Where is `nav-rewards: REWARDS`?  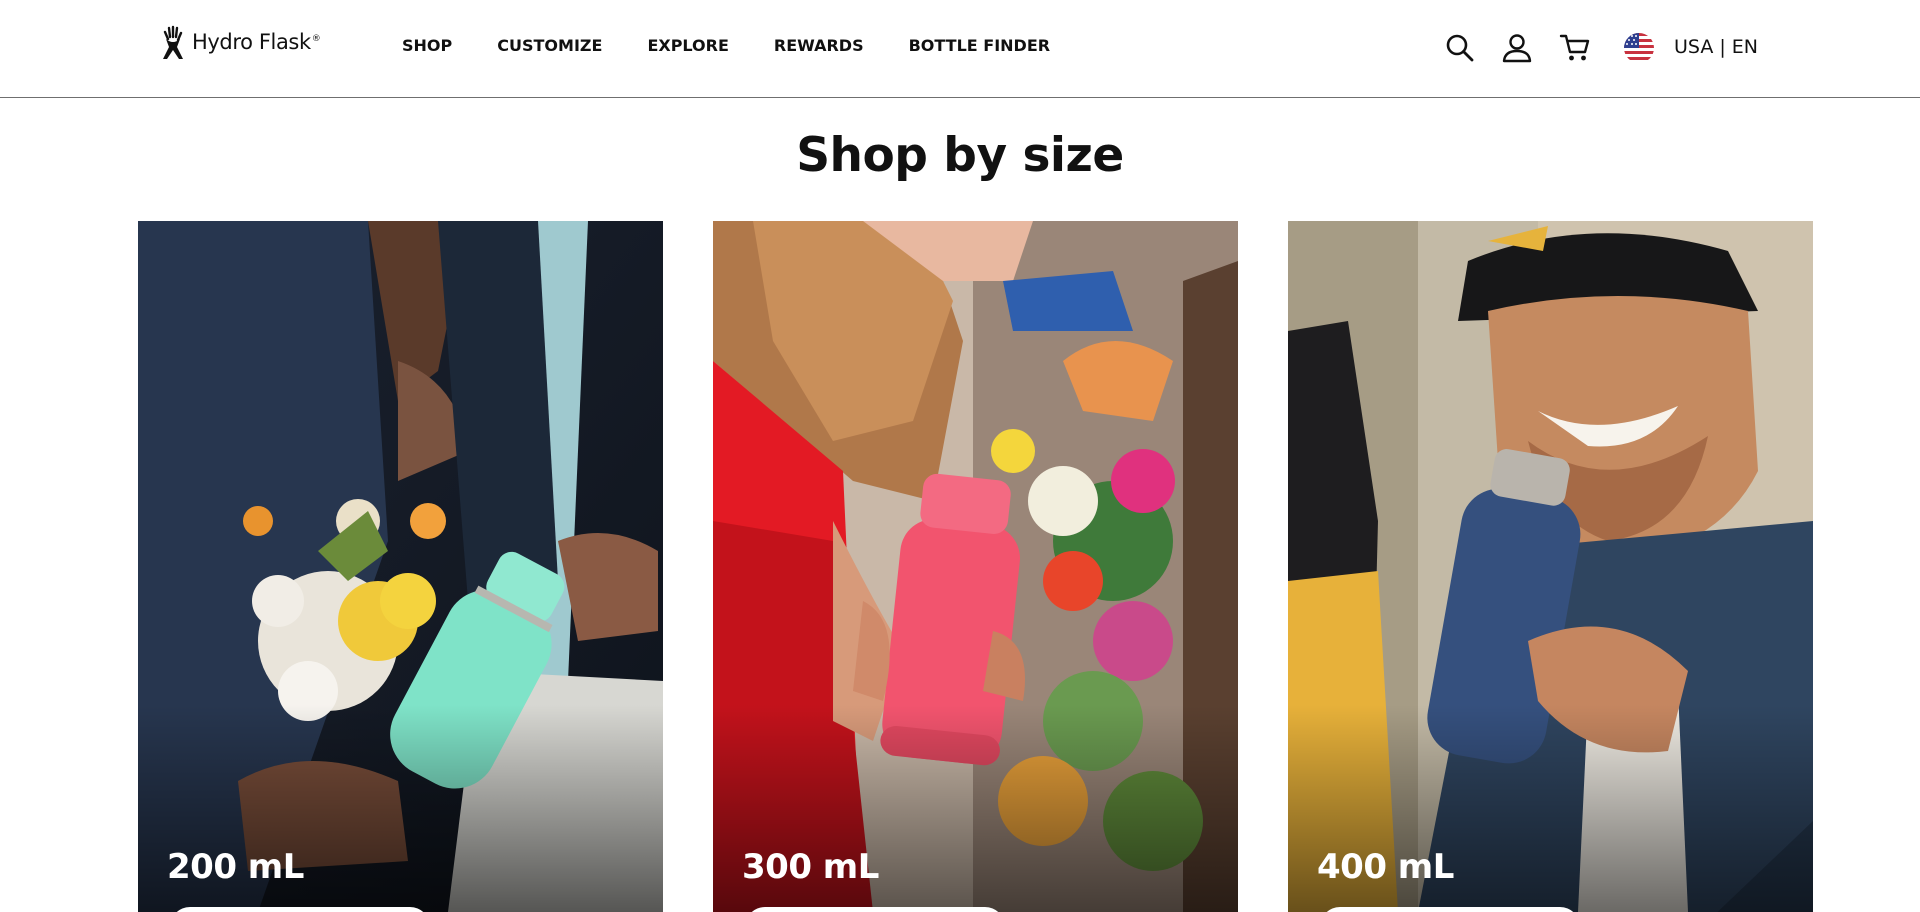 nav-rewards: REWARDS is located at coordinates (819, 45).